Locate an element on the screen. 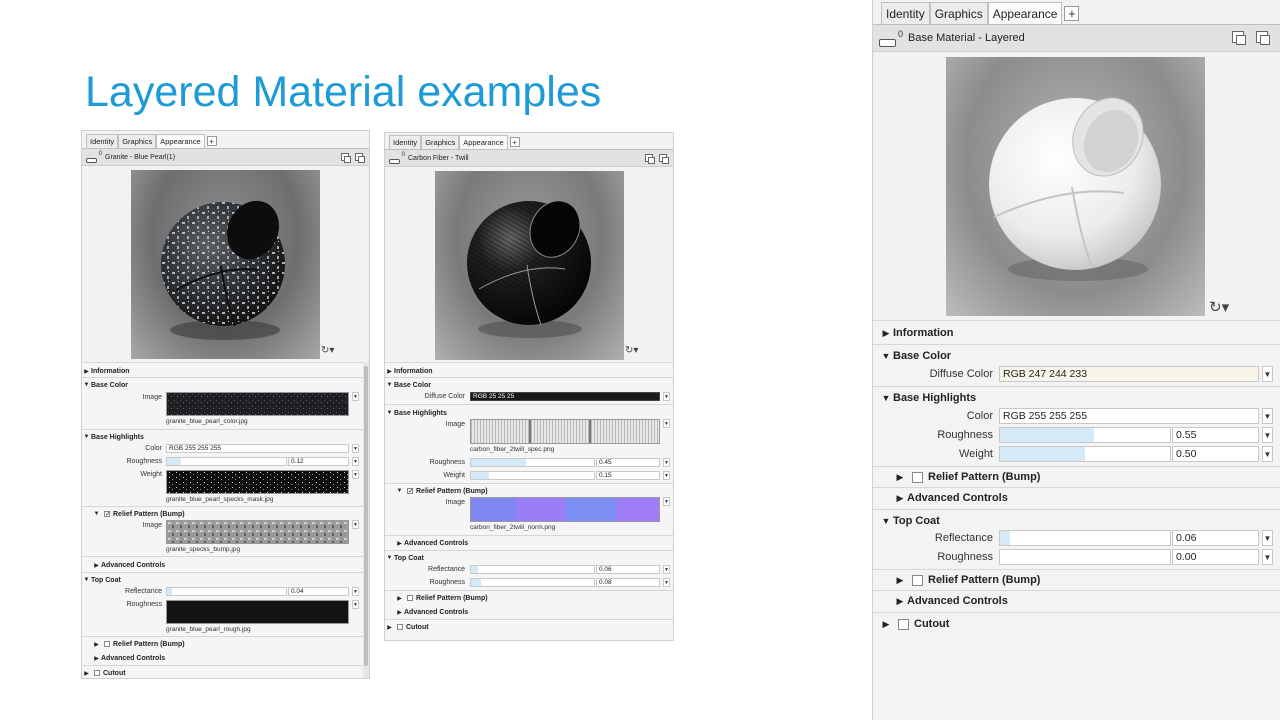 Image resolution: width=1280 pixels, height=720 pixels. topcoat-roughness-field: 0.08 is located at coordinates (628, 582).